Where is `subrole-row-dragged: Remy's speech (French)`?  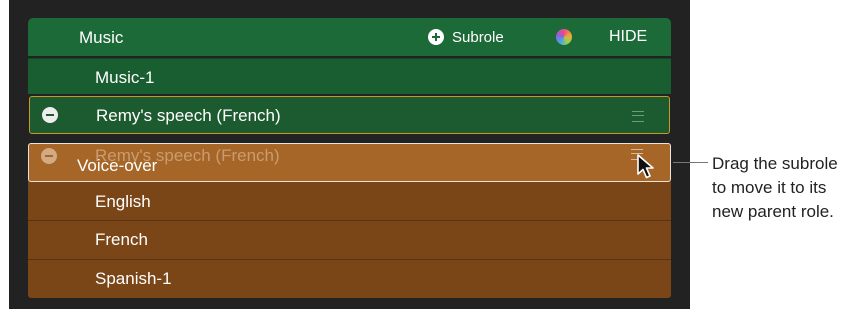
subrole-row-dragged: Remy's speech (French) is located at coordinates (349, 115).